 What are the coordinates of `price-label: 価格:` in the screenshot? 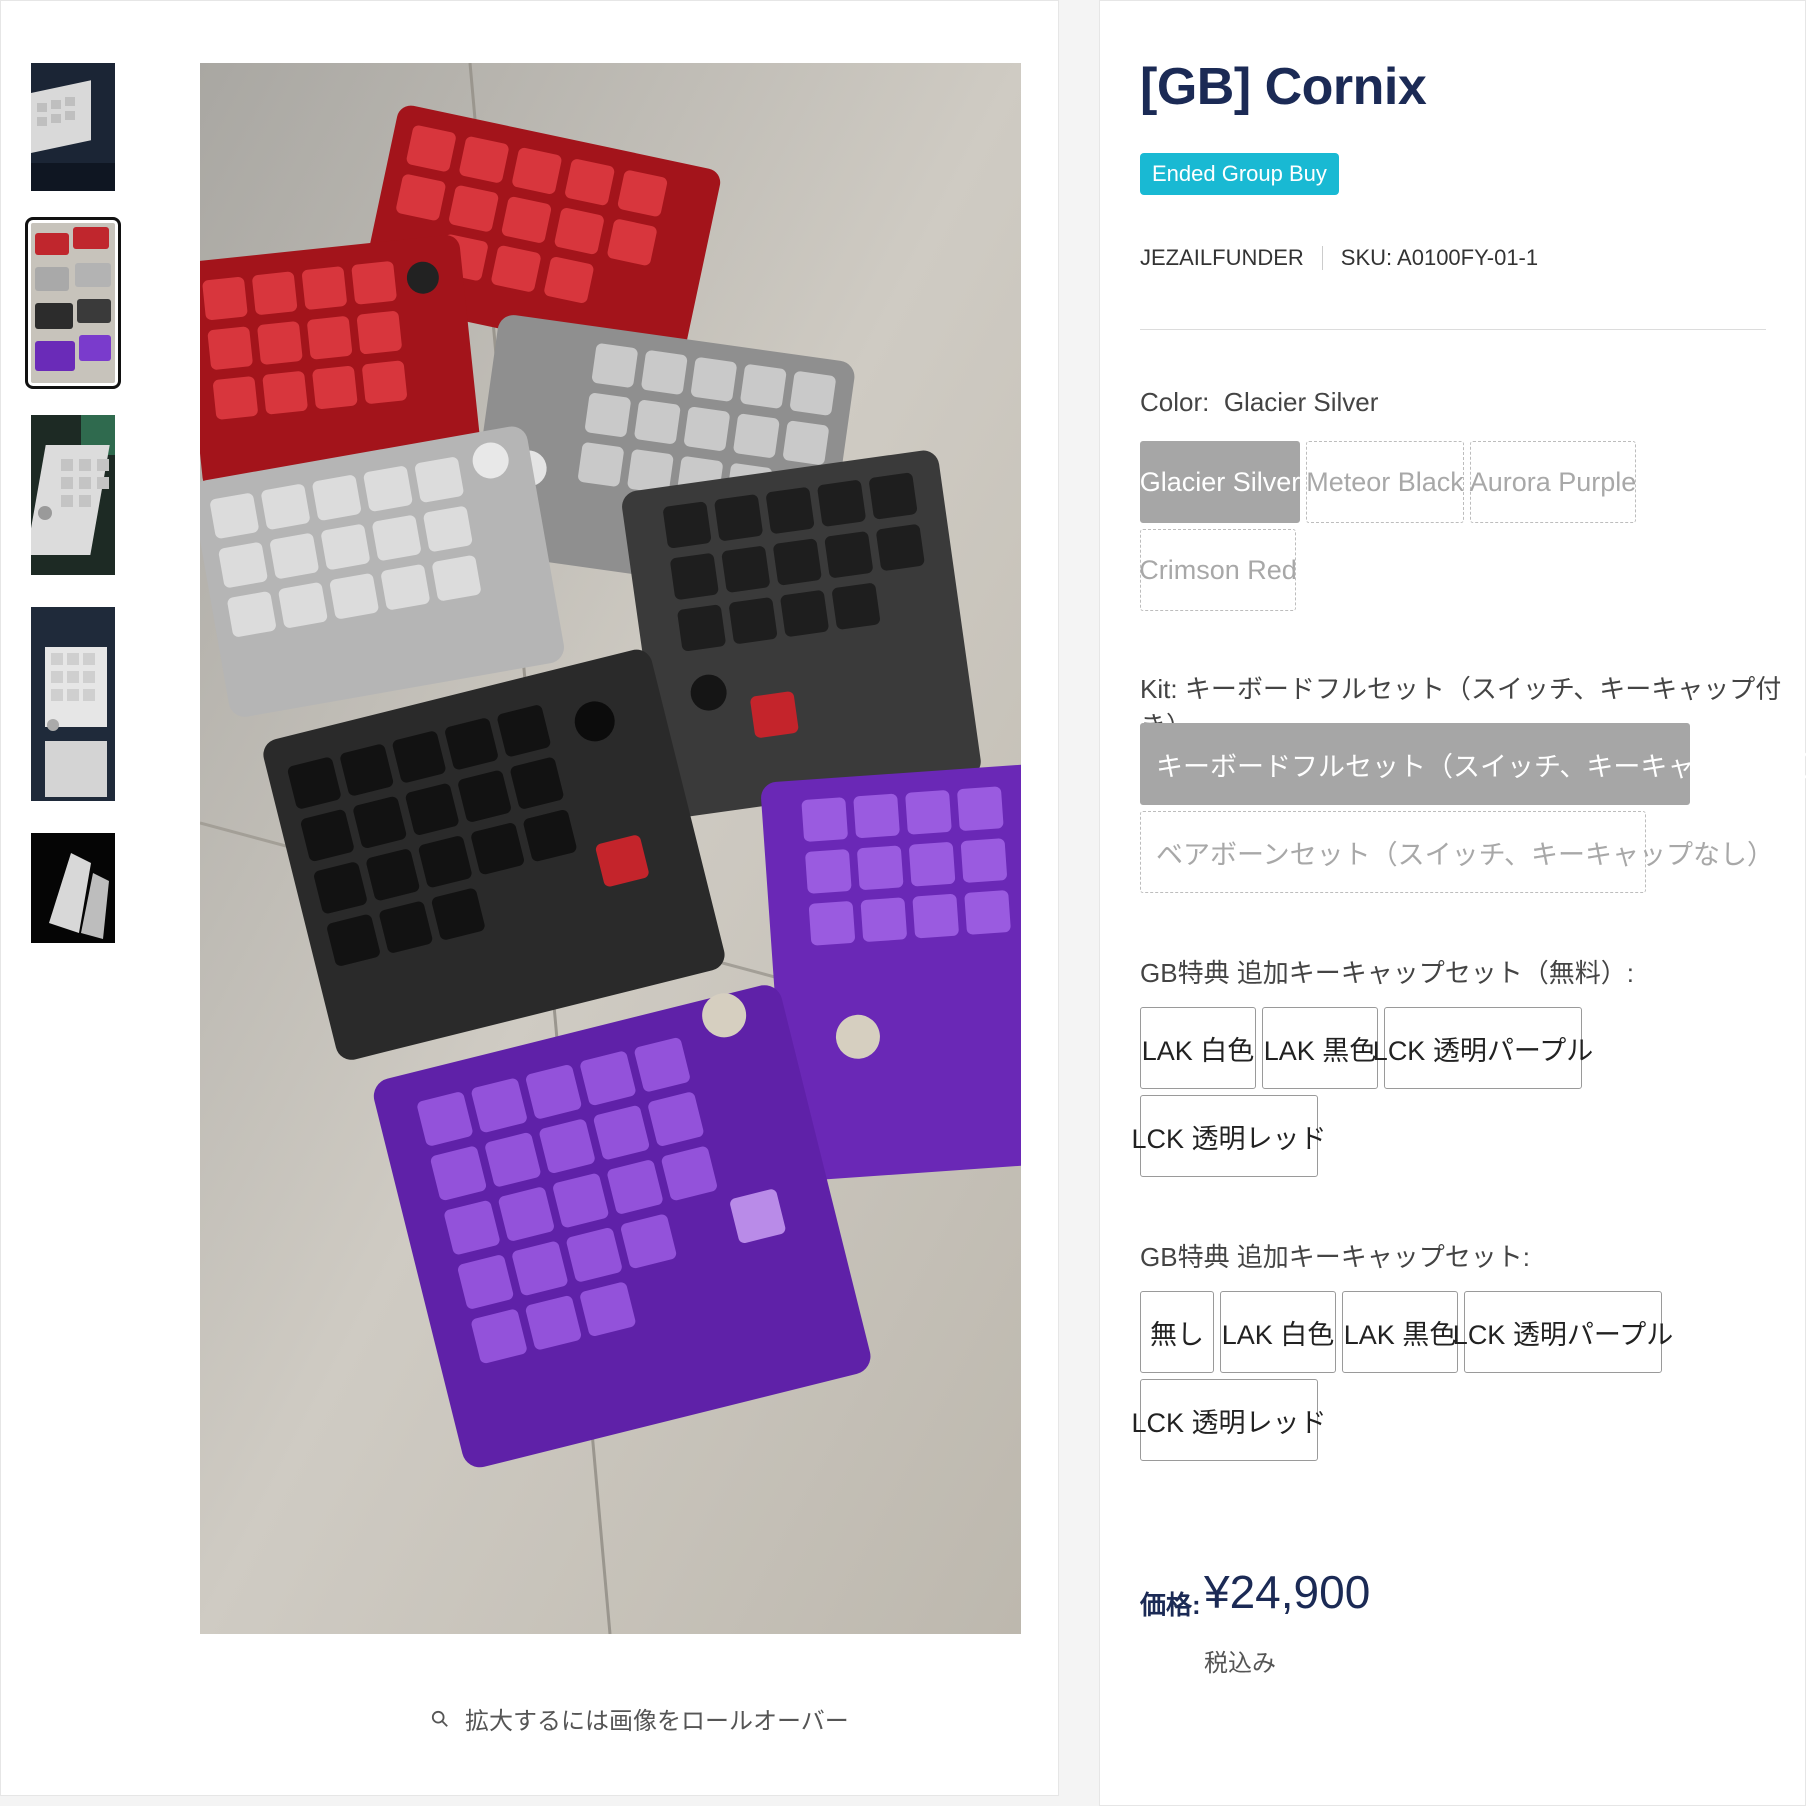 It's located at (1170, 1605).